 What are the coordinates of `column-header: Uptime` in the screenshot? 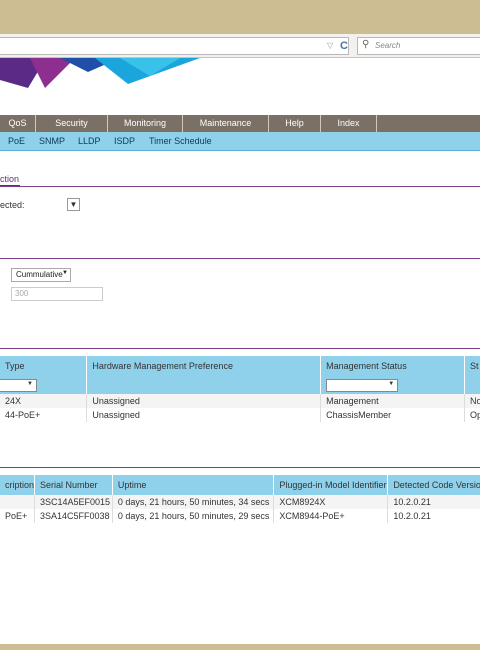 It's located at (193, 485).